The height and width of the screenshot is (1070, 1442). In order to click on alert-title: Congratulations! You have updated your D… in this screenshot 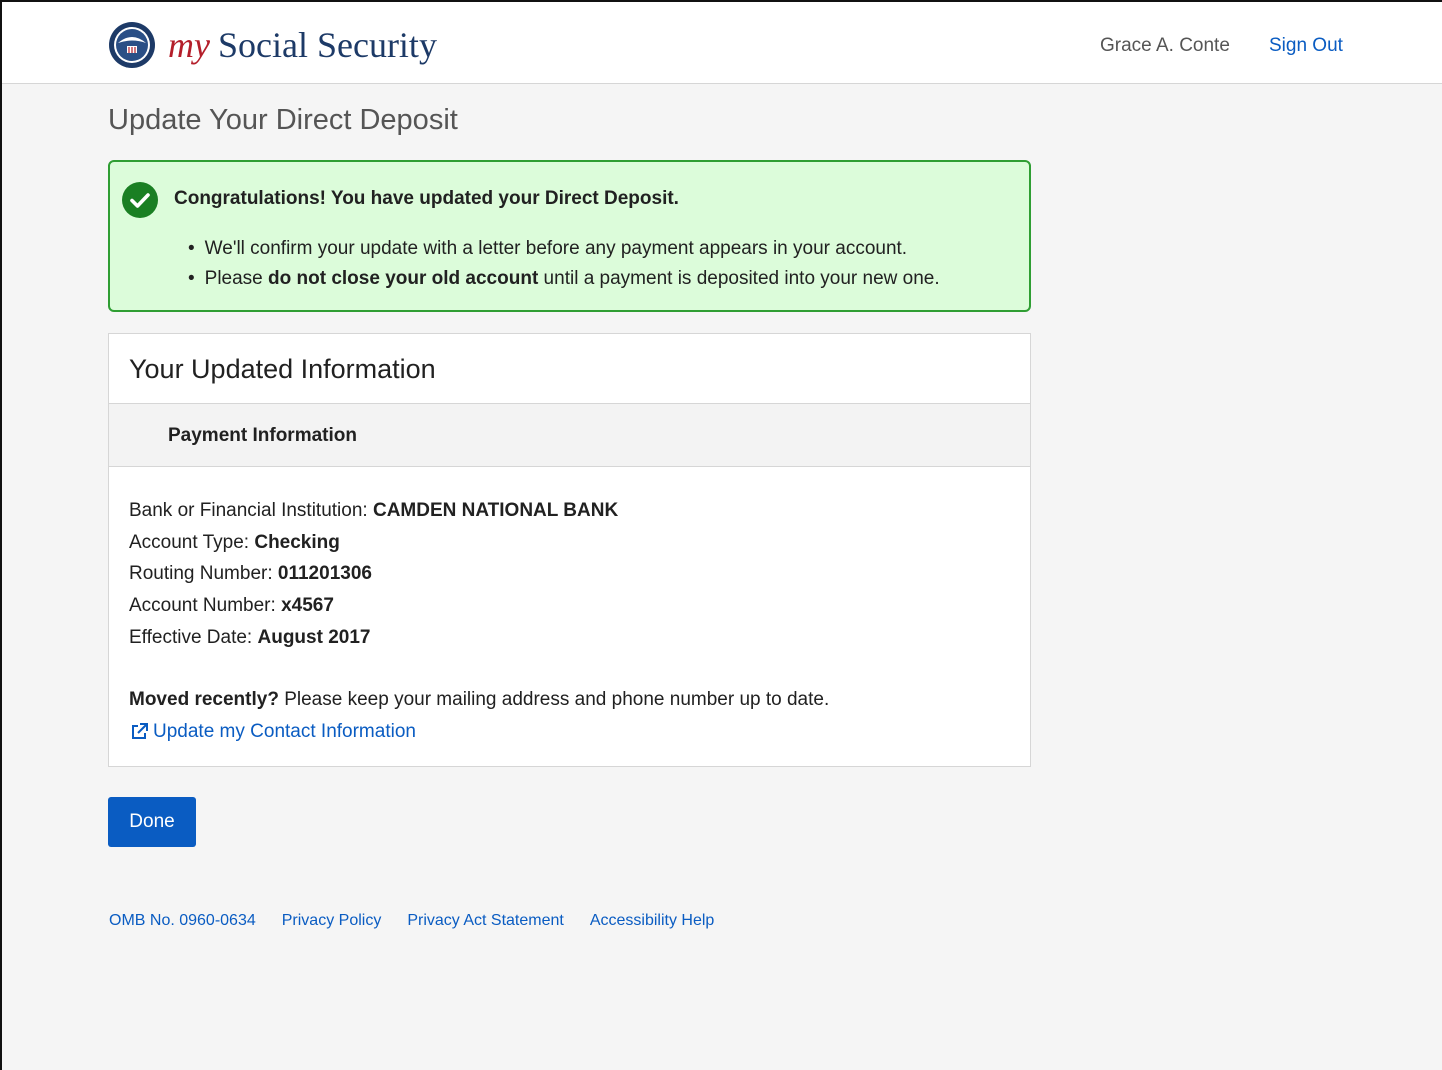, I will do `click(426, 198)`.